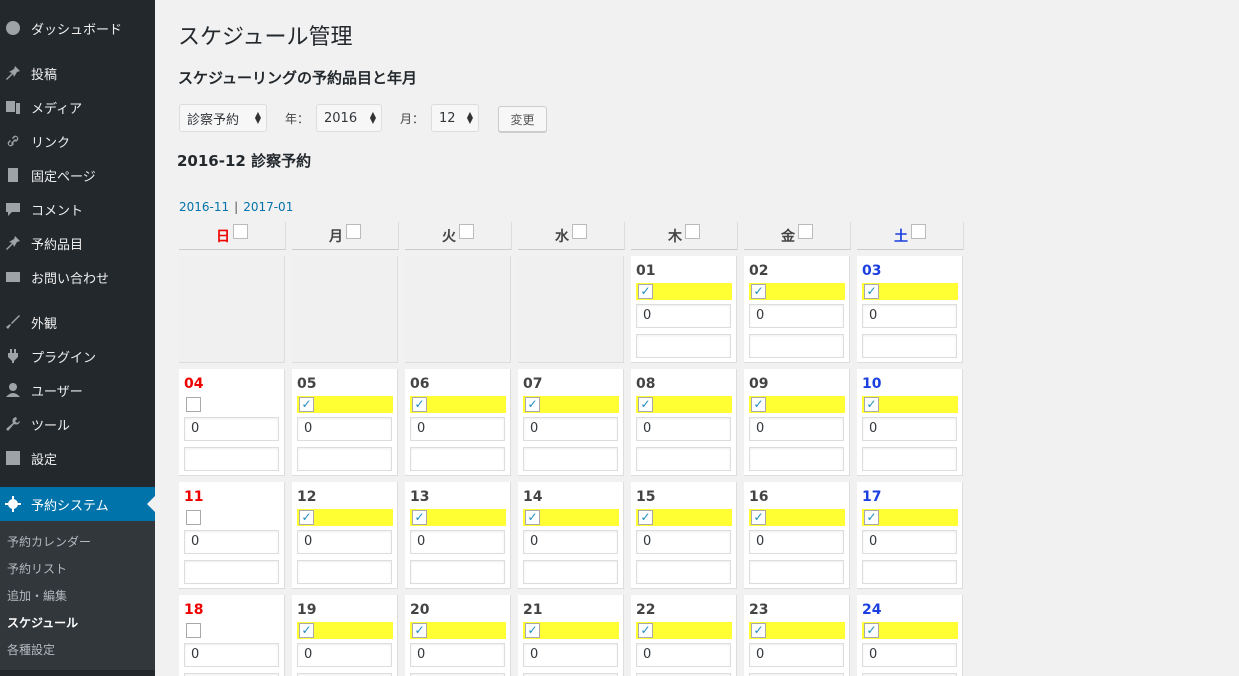 This screenshot has height=676, width=1239. Describe the element at coordinates (77, 28) in the screenshot. I see `sidebar-item-0: ダッシュボード` at that location.